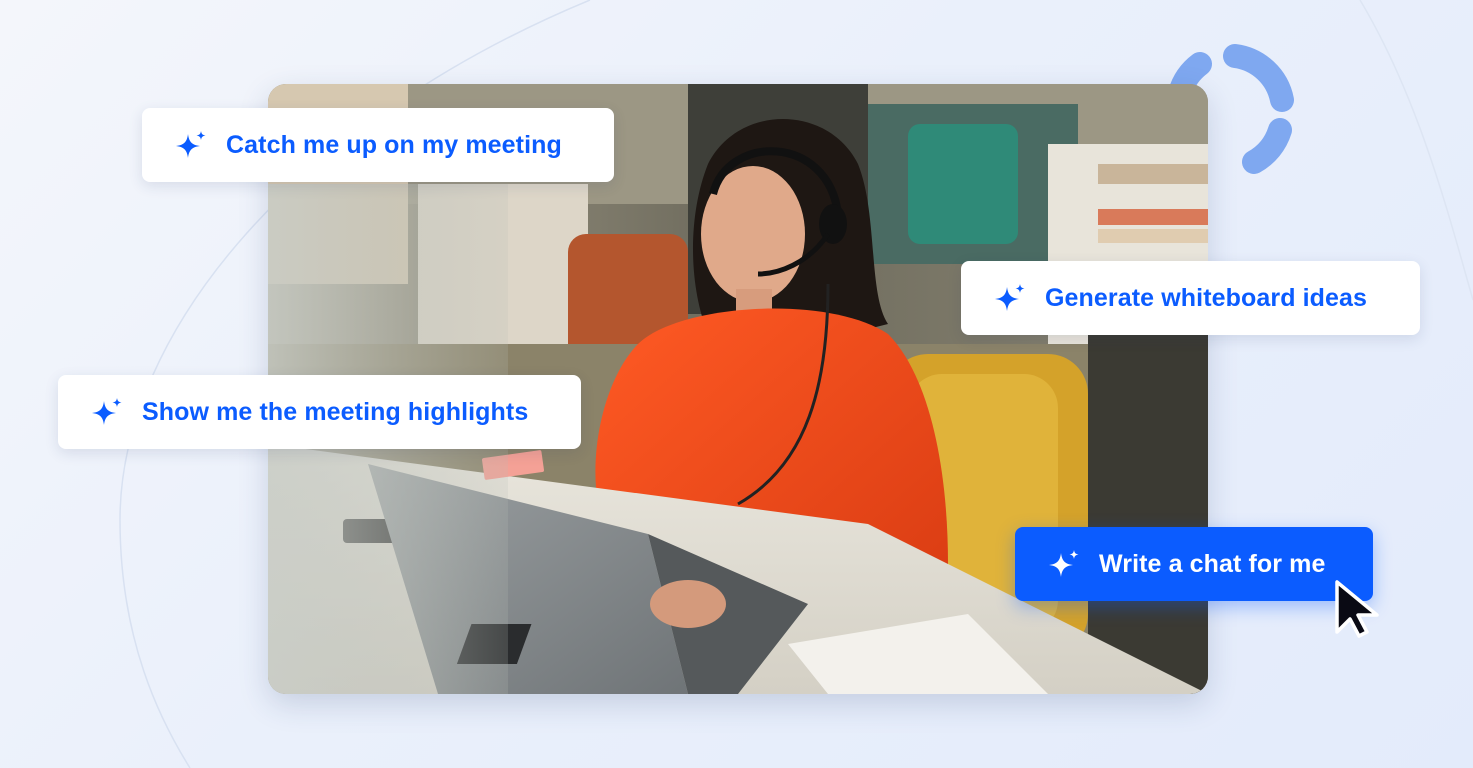  What do you see at coordinates (1357, 609) in the screenshot?
I see `mouse-pointer-icon` at bounding box center [1357, 609].